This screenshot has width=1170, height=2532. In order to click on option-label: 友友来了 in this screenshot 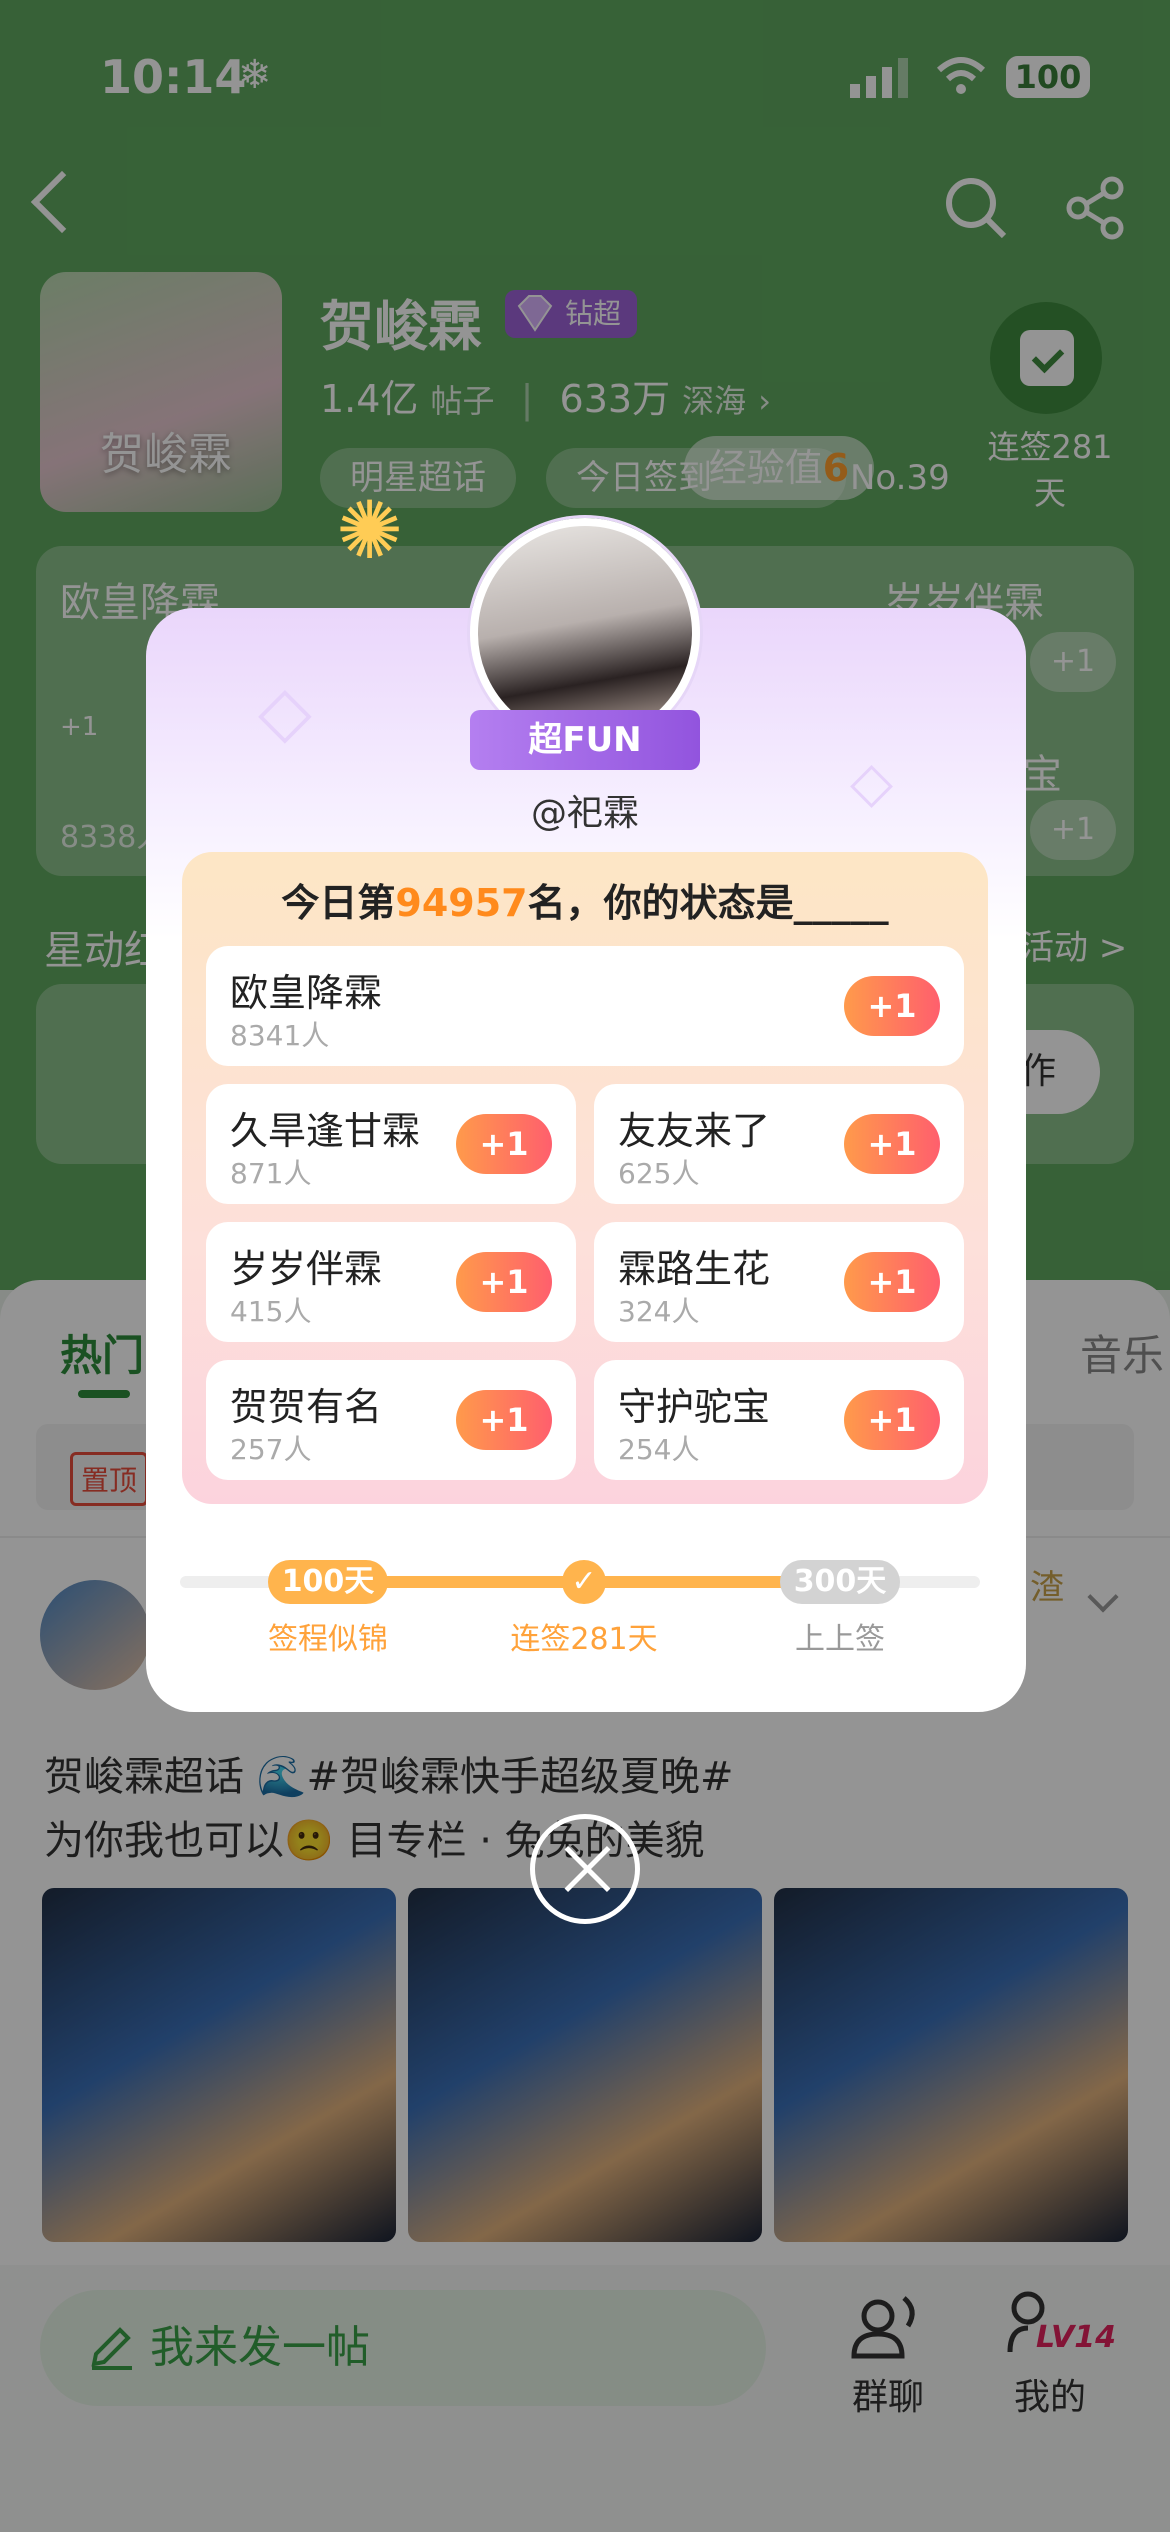, I will do `click(694, 1131)`.